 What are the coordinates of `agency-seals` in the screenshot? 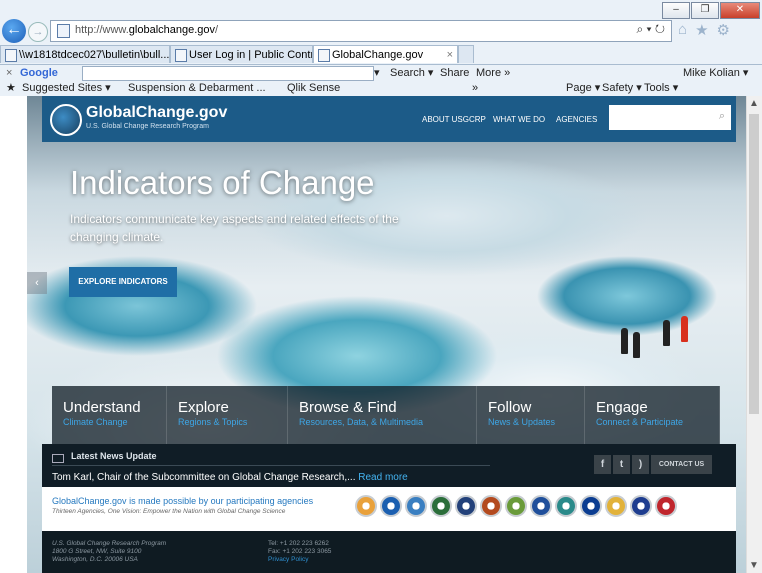 It's located at (516, 506).